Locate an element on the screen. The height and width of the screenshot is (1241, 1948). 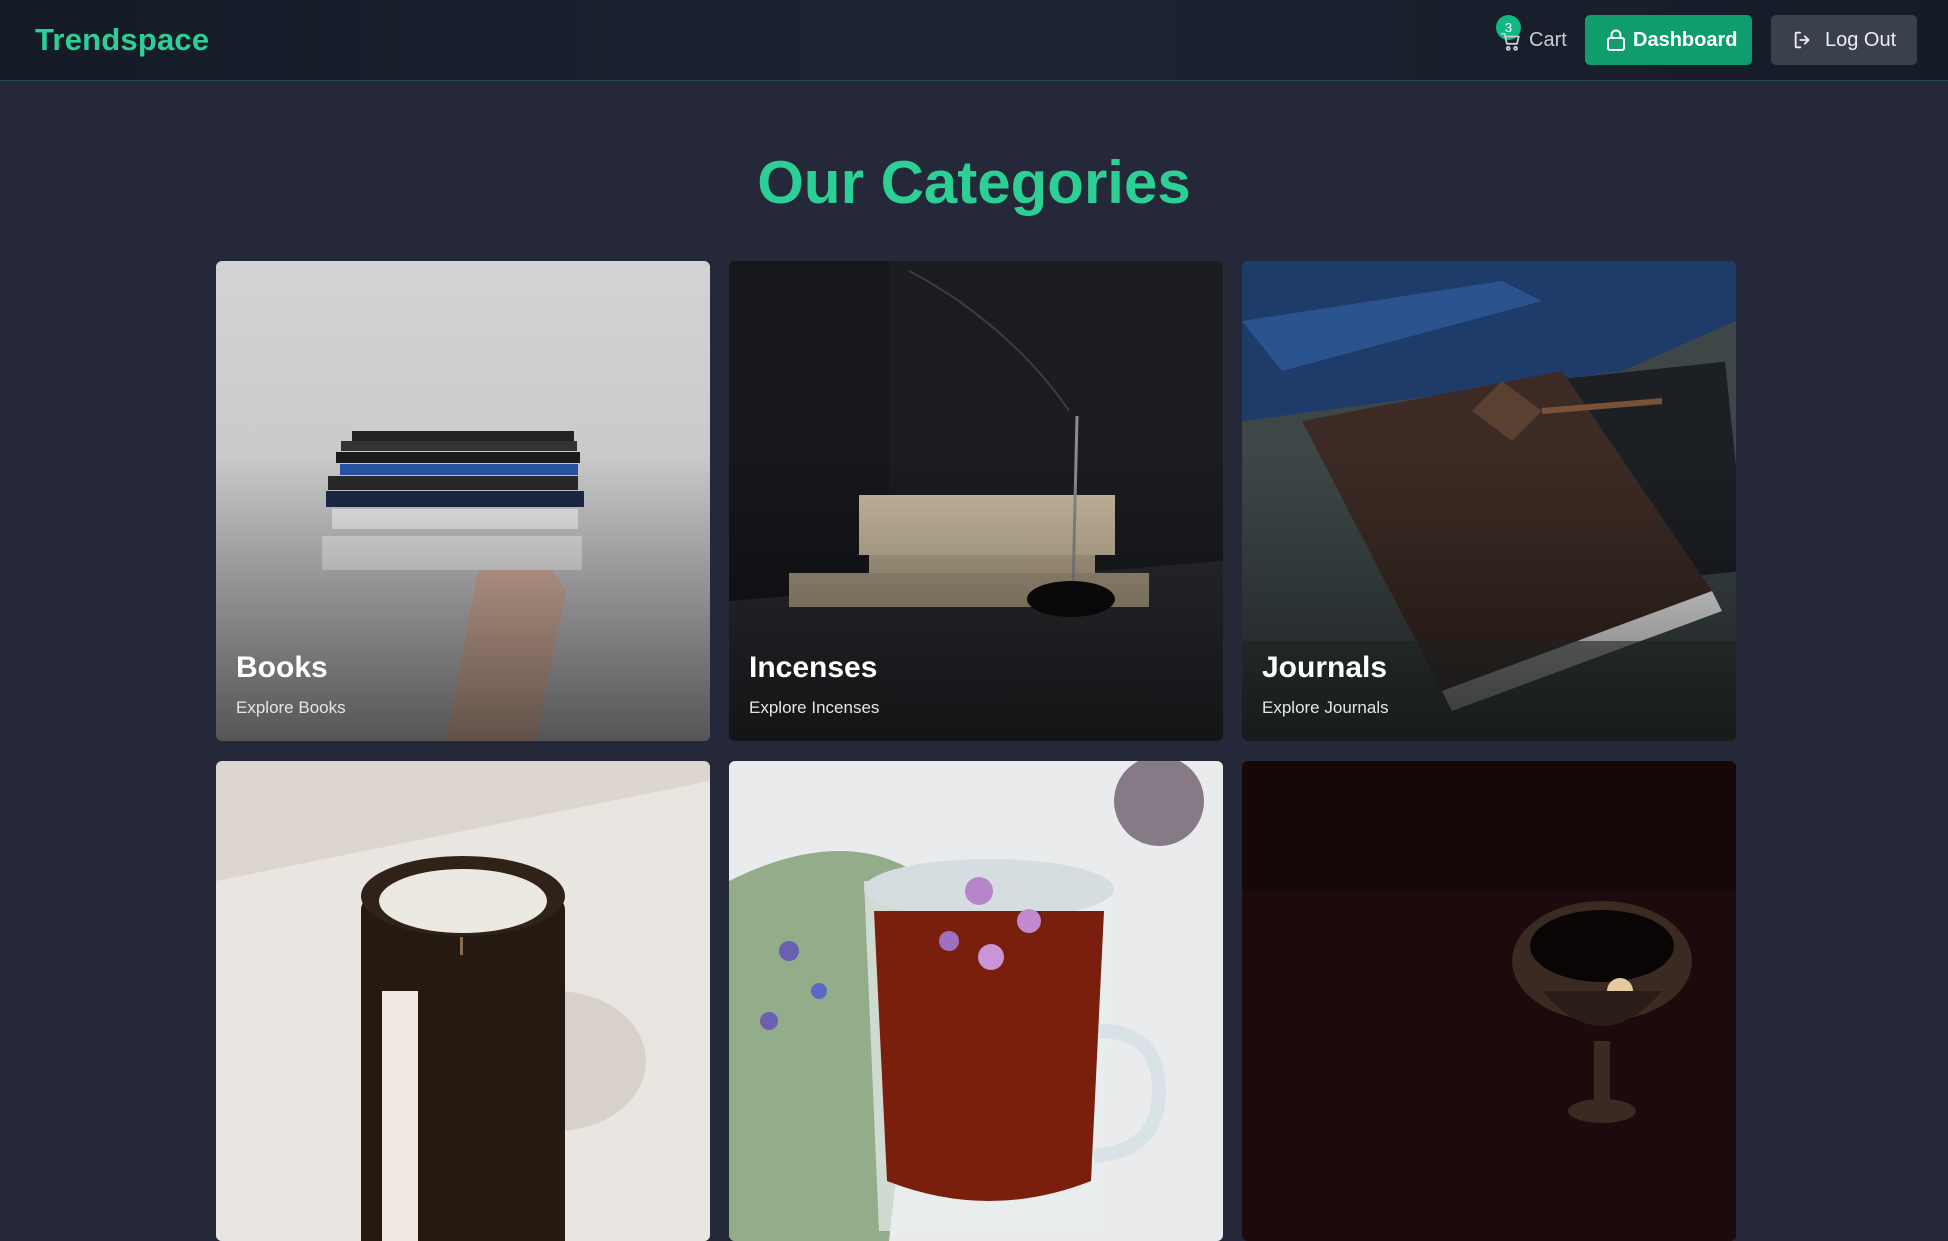
navbar: Trendspace 3 Cart Dashboard Log Out is located at coordinates (974, 40).